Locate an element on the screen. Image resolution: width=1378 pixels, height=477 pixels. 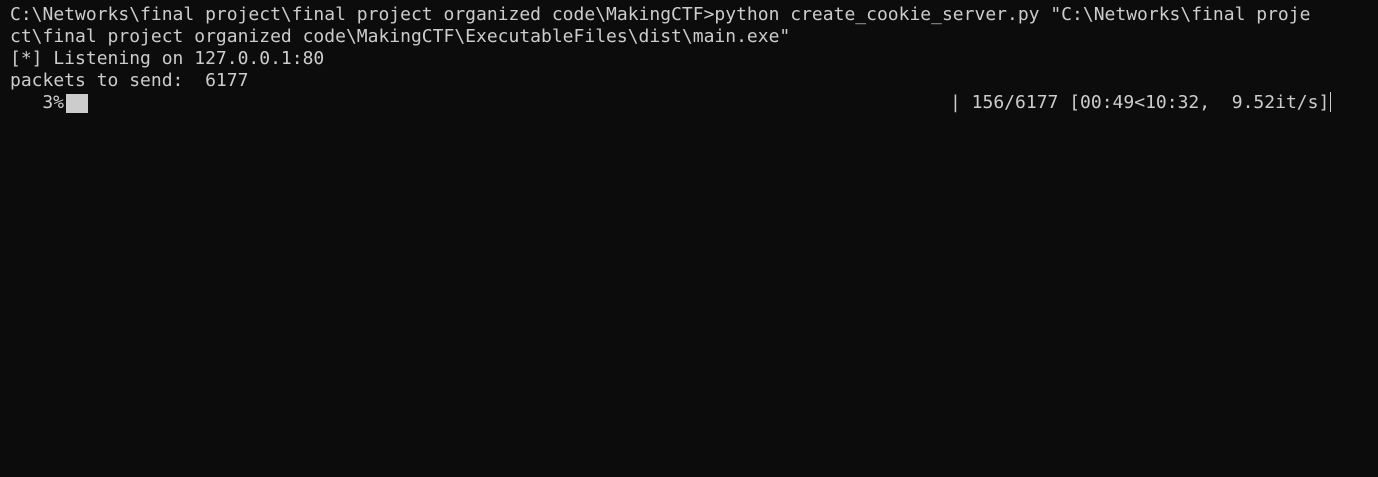
listening-status-line: [*] Listening on 127.0.0.1:80 is located at coordinates (167, 58).